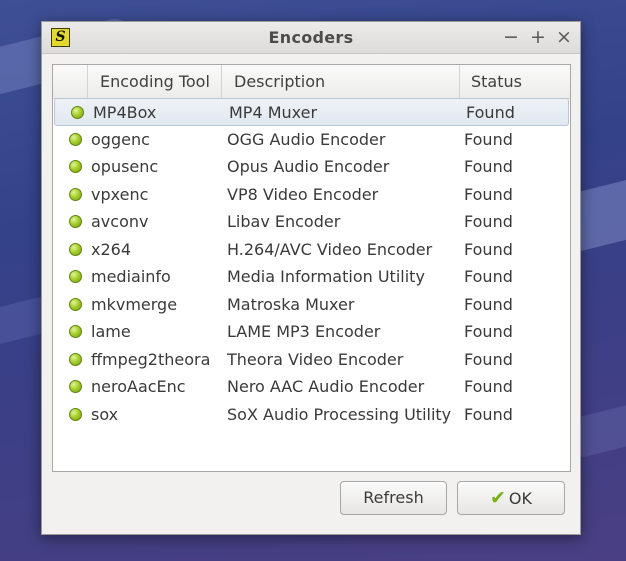 The image size is (626, 561). I want to click on column-header-status: Status, so click(514, 81).